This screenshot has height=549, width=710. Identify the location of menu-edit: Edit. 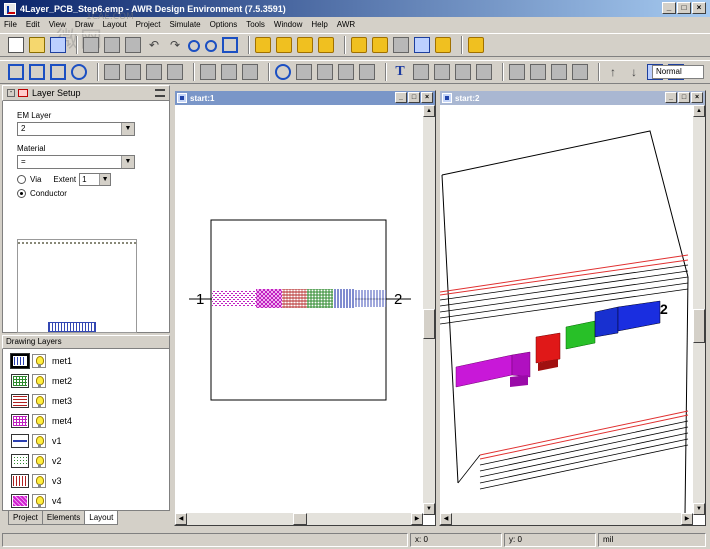
(33, 24).